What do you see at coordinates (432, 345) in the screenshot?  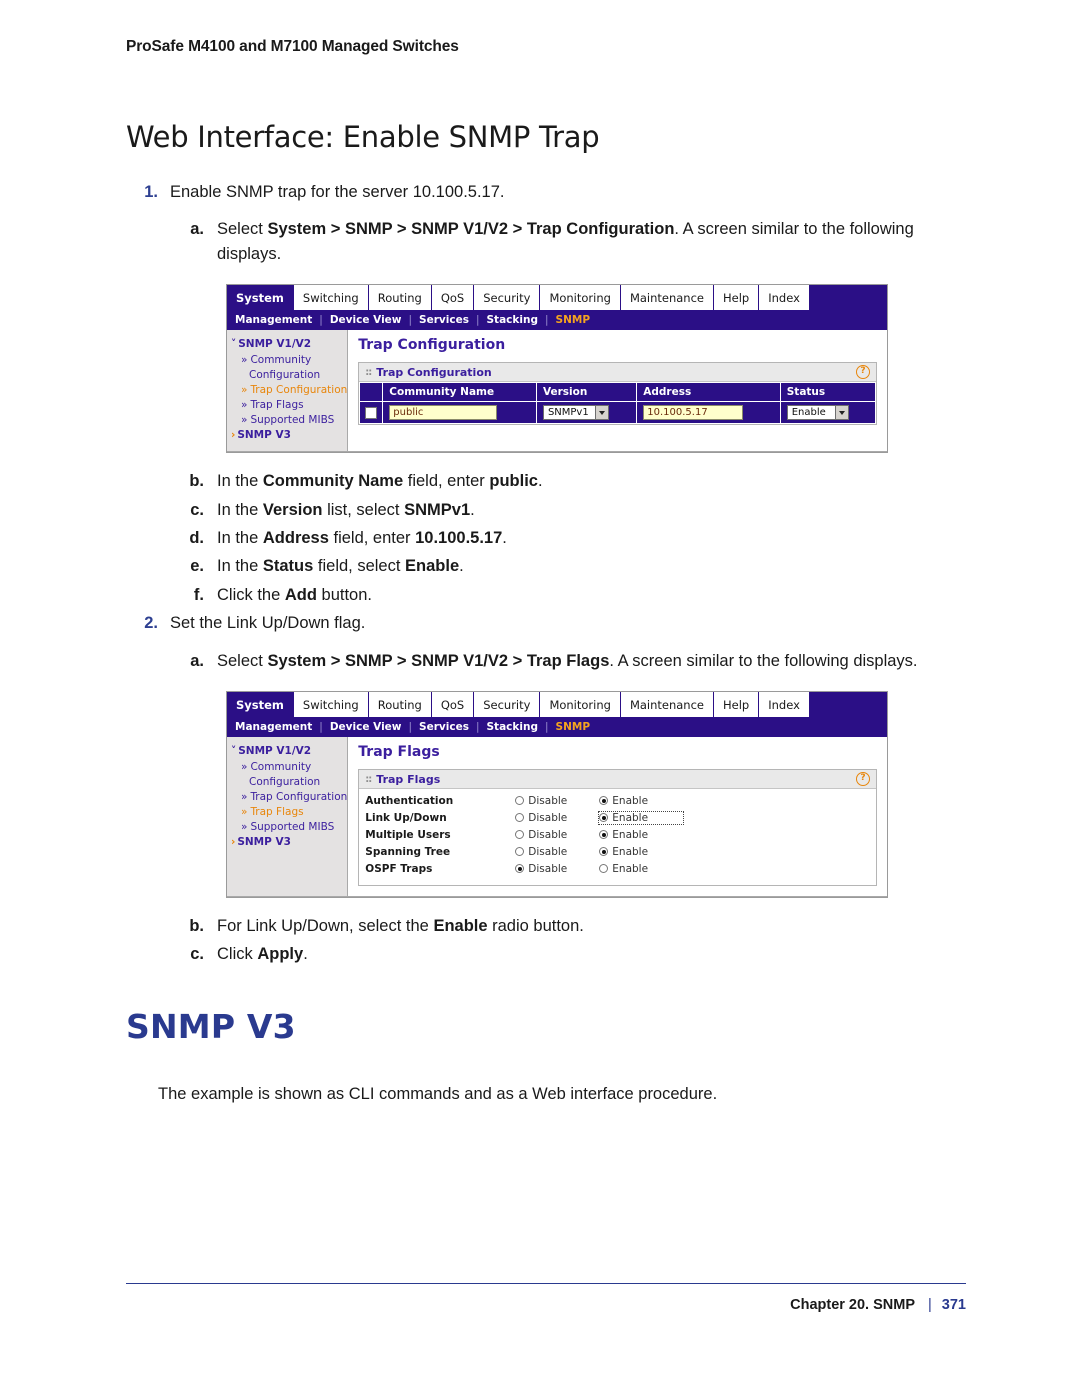 I see `screen-title: Trap Configuration` at bounding box center [432, 345].